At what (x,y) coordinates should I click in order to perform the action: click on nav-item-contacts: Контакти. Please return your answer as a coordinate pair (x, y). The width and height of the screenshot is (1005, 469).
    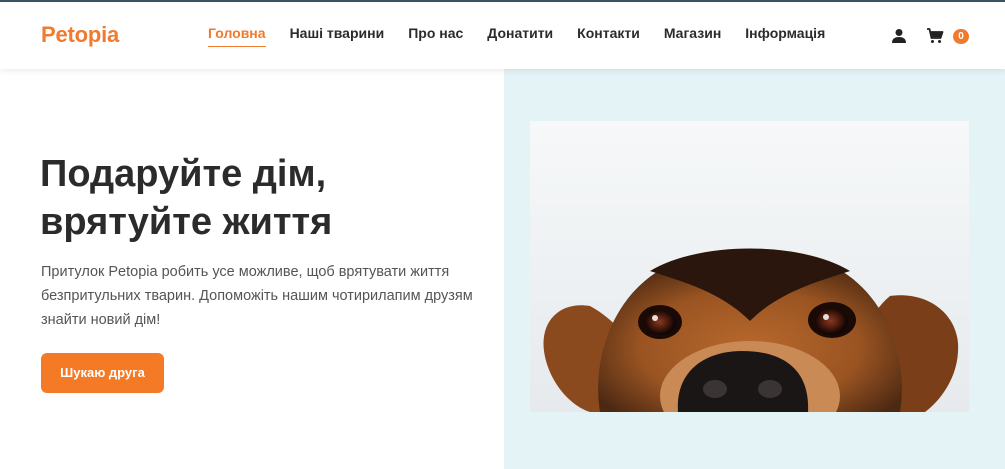
    Looking at the image, I should click on (608, 36).